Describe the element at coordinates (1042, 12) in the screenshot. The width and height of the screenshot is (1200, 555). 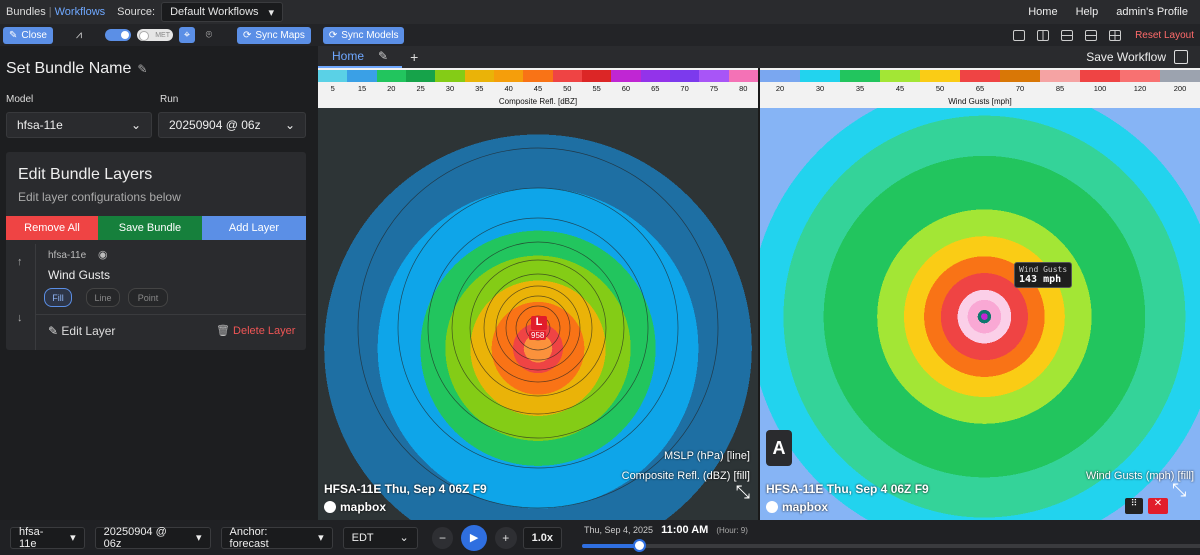
I see `nav-home: Home` at that location.